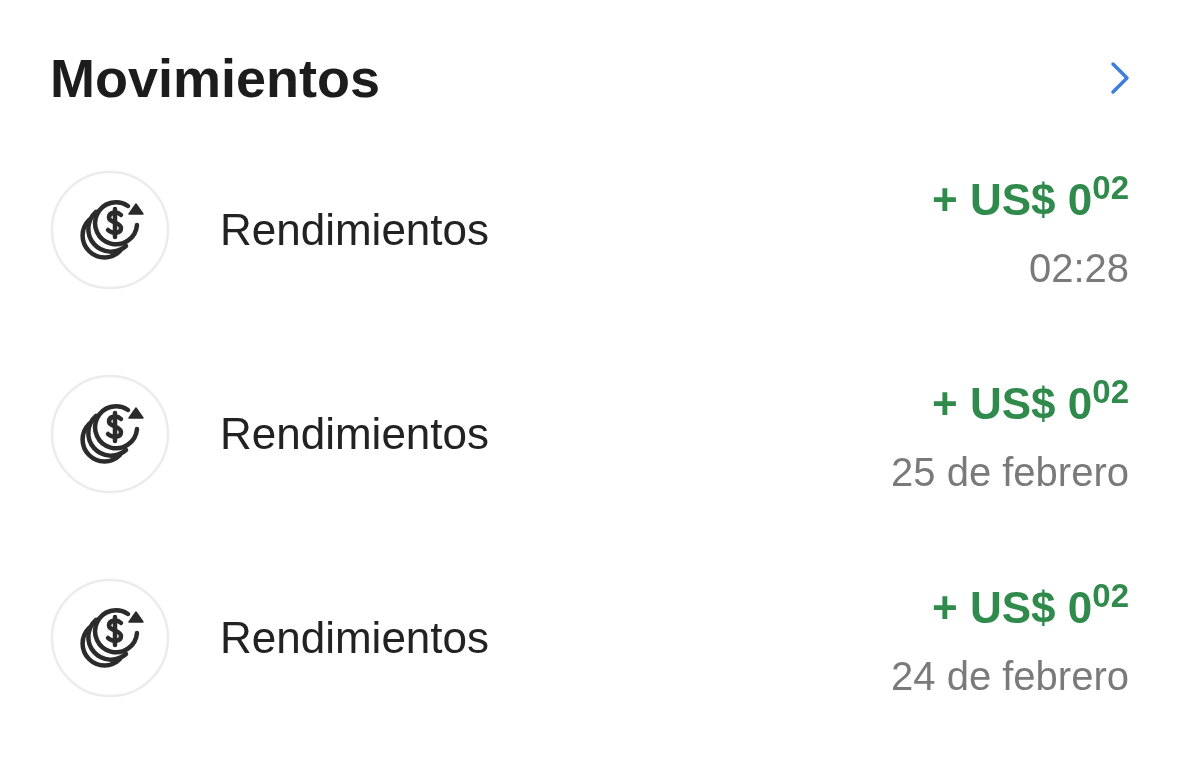 The image size is (1179, 784). I want to click on section-title: Movimientos, so click(215, 78).